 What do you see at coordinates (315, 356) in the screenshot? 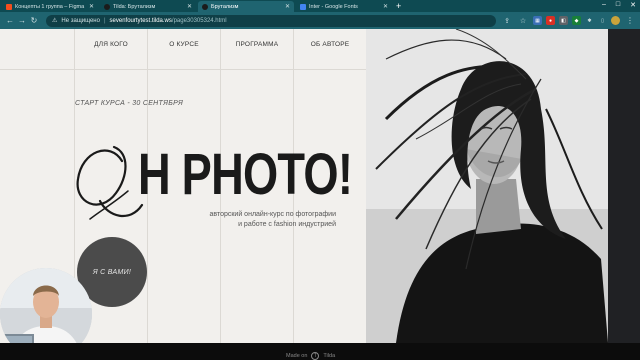
I see `tilda-logo-icon: T` at bounding box center [315, 356].